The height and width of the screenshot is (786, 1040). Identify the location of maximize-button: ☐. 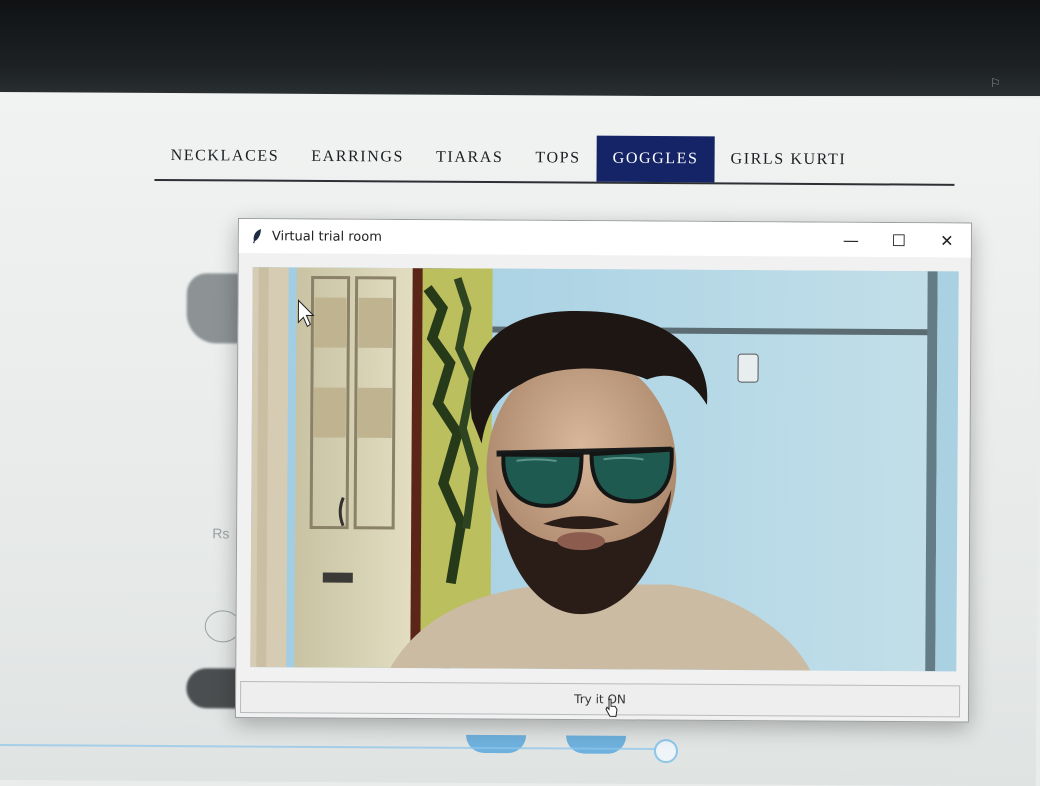
(899, 240).